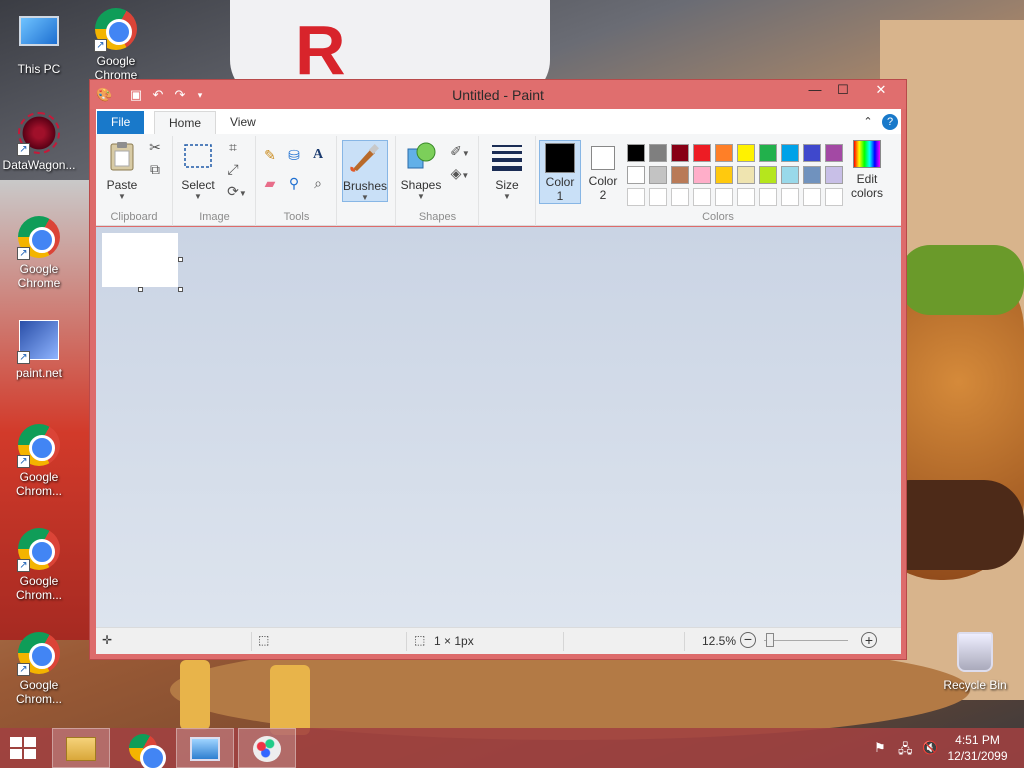 The image size is (1024, 768). What do you see at coordinates (147, 751) in the screenshot?
I see `chrome-icon` at bounding box center [147, 751].